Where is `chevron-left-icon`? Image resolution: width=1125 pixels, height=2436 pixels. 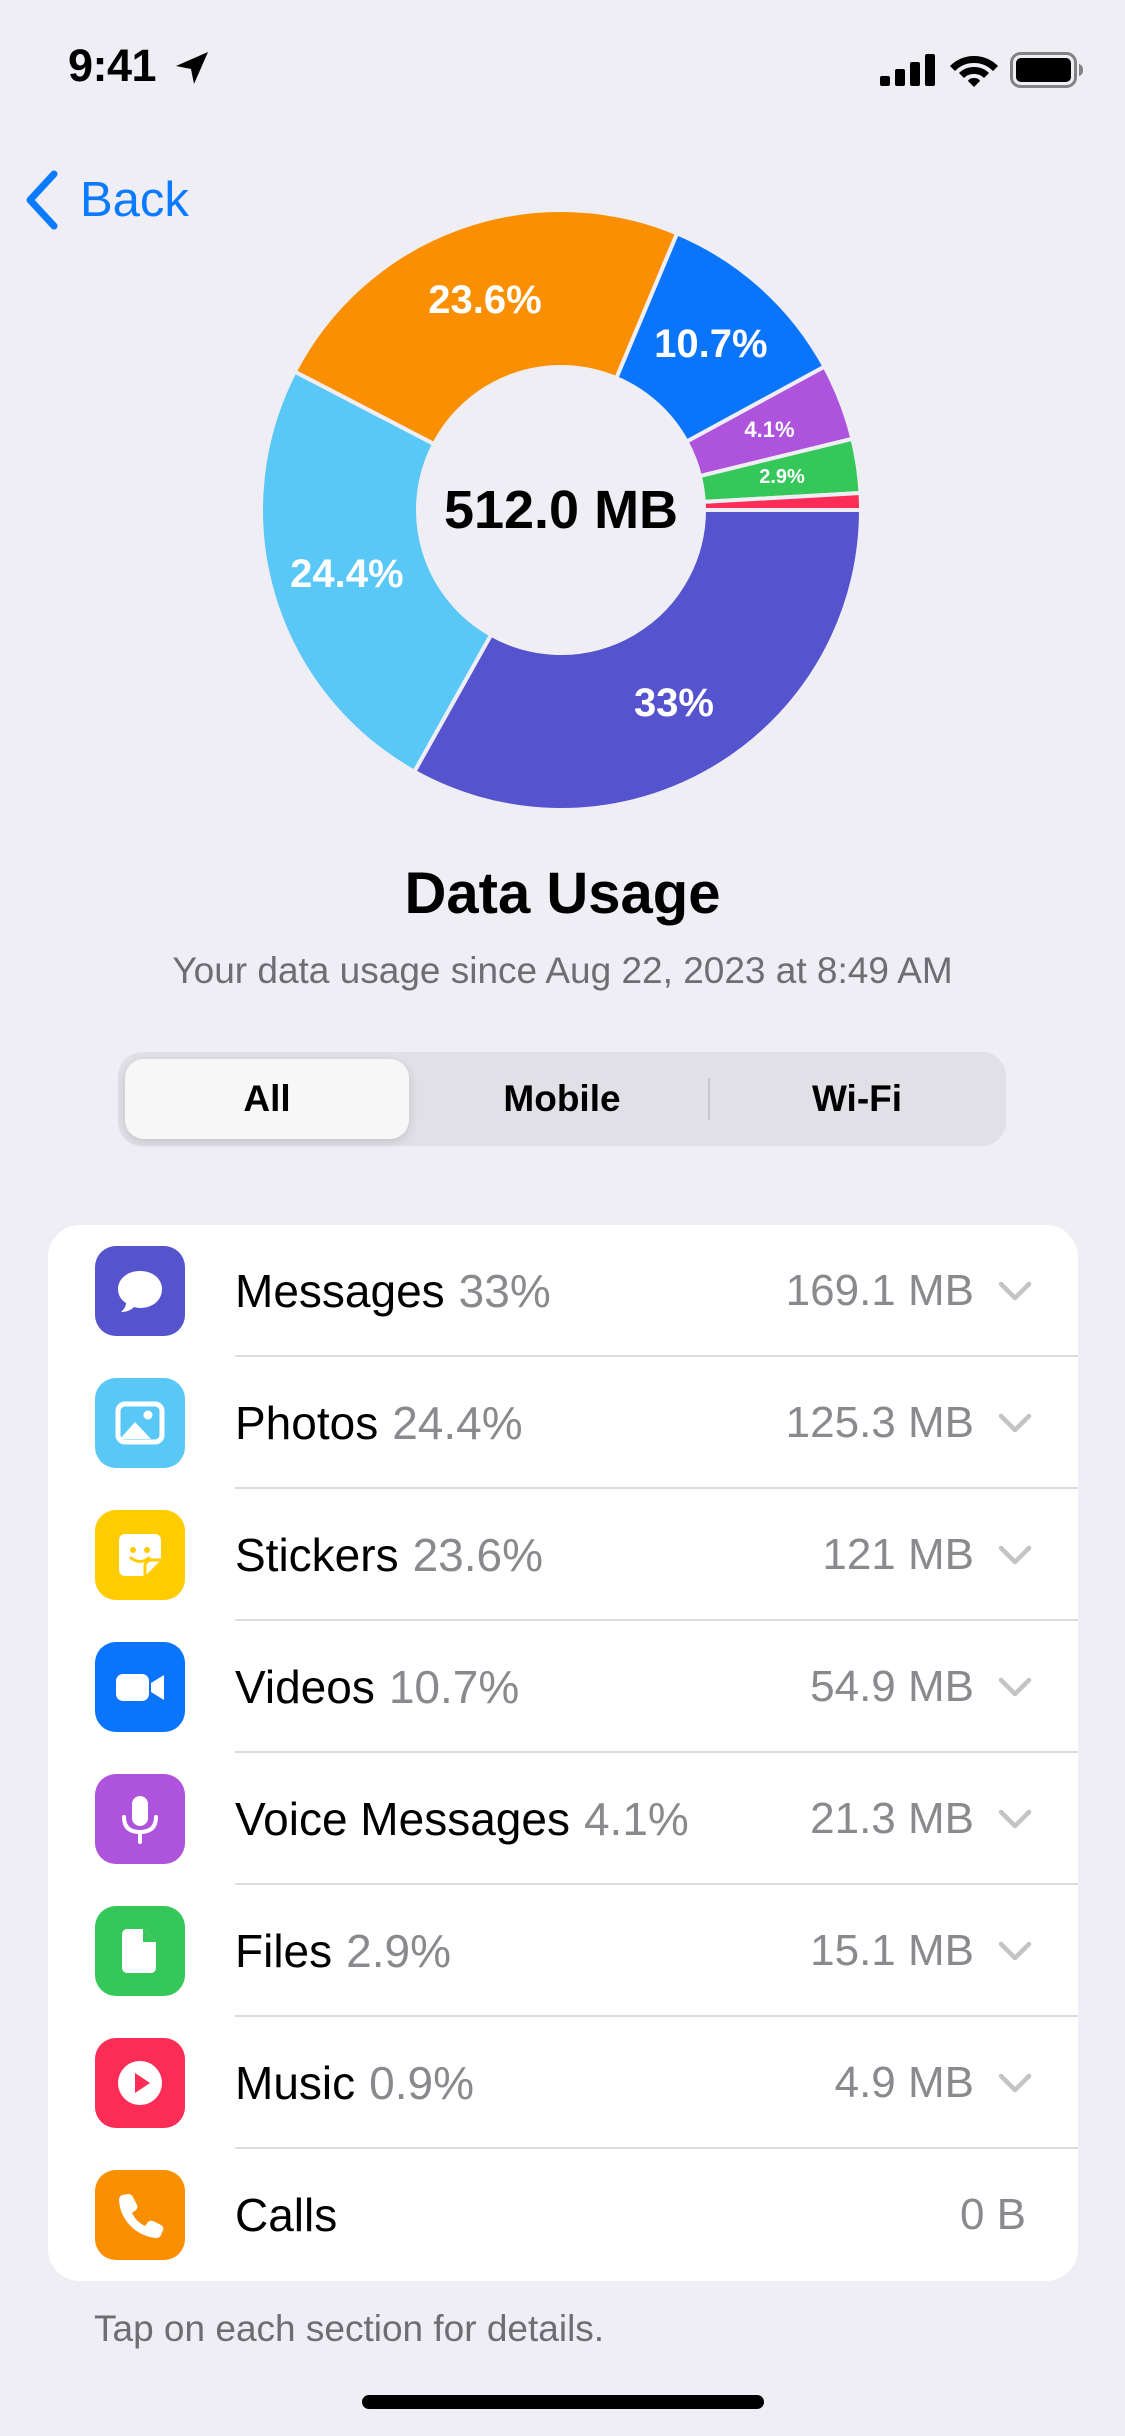 chevron-left-icon is located at coordinates (42, 200).